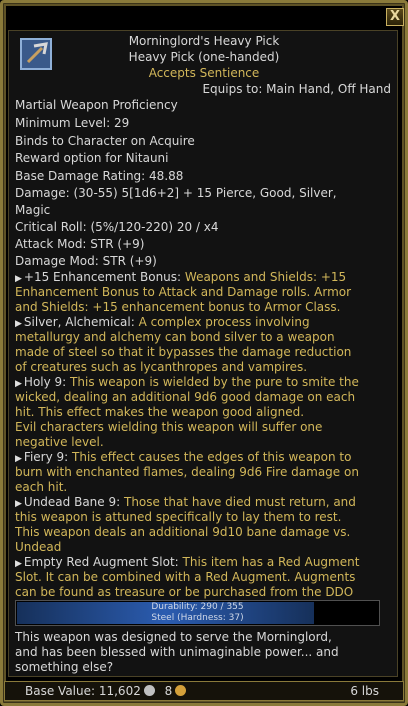 This screenshot has width=408, height=706. What do you see at coordinates (41, 487) in the screenshot?
I see `effect-fiery-l3: each hit.` at bounding box center [41, 487].